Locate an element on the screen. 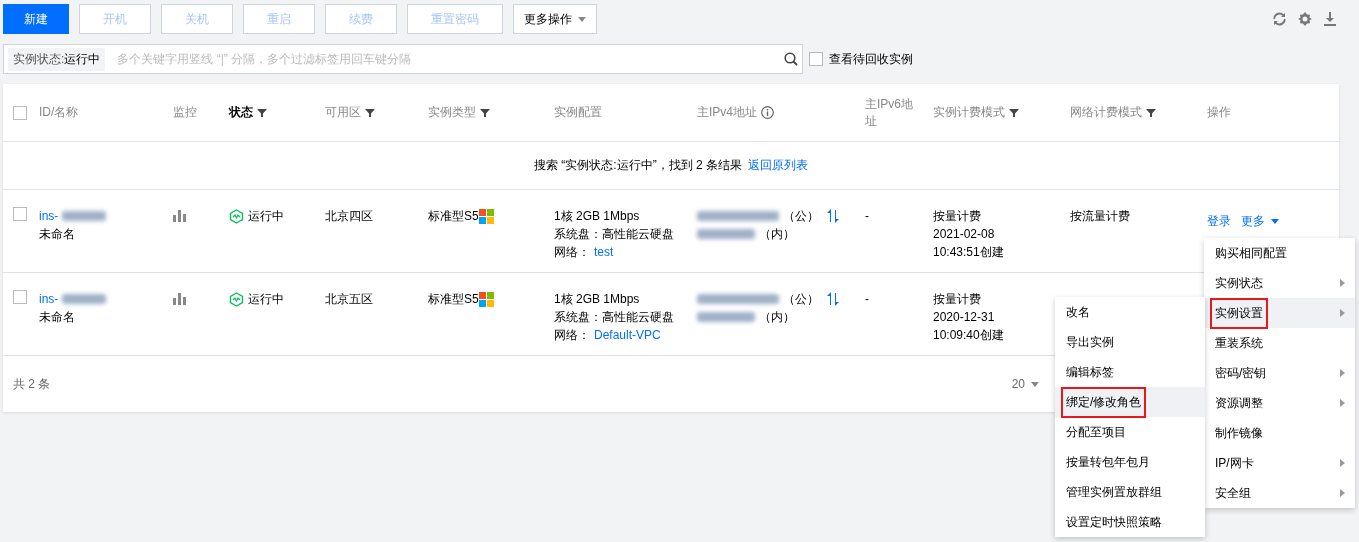 This screenshot has width=1359, height=542. search-result-text: 搜索 “实例状态:运行中”，找到 2 条结果 is located at coordinates (638, 165).